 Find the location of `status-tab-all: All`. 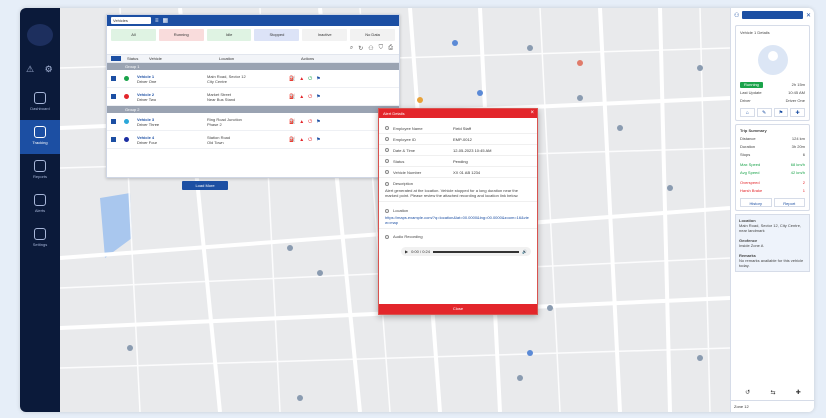

status-tab-all: All is located at coordinates (133, 35).